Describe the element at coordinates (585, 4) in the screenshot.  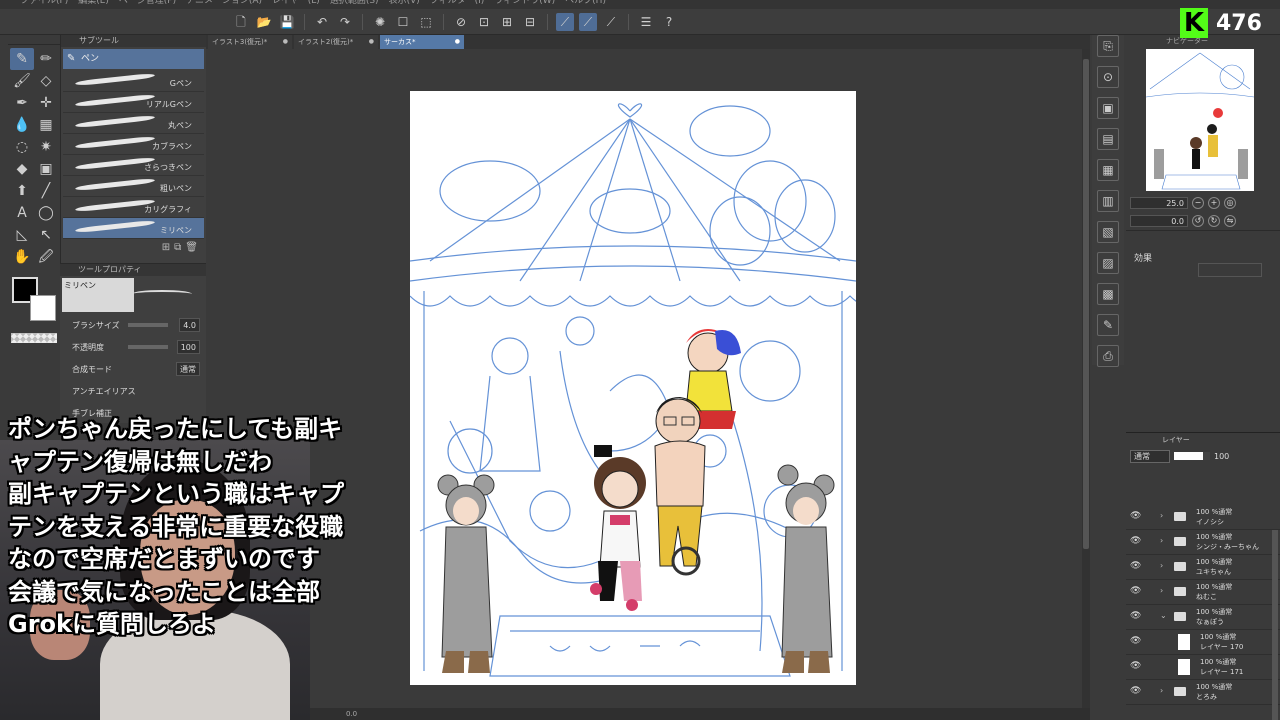
I see `menu-help: ヘルプ(H)` at that location.